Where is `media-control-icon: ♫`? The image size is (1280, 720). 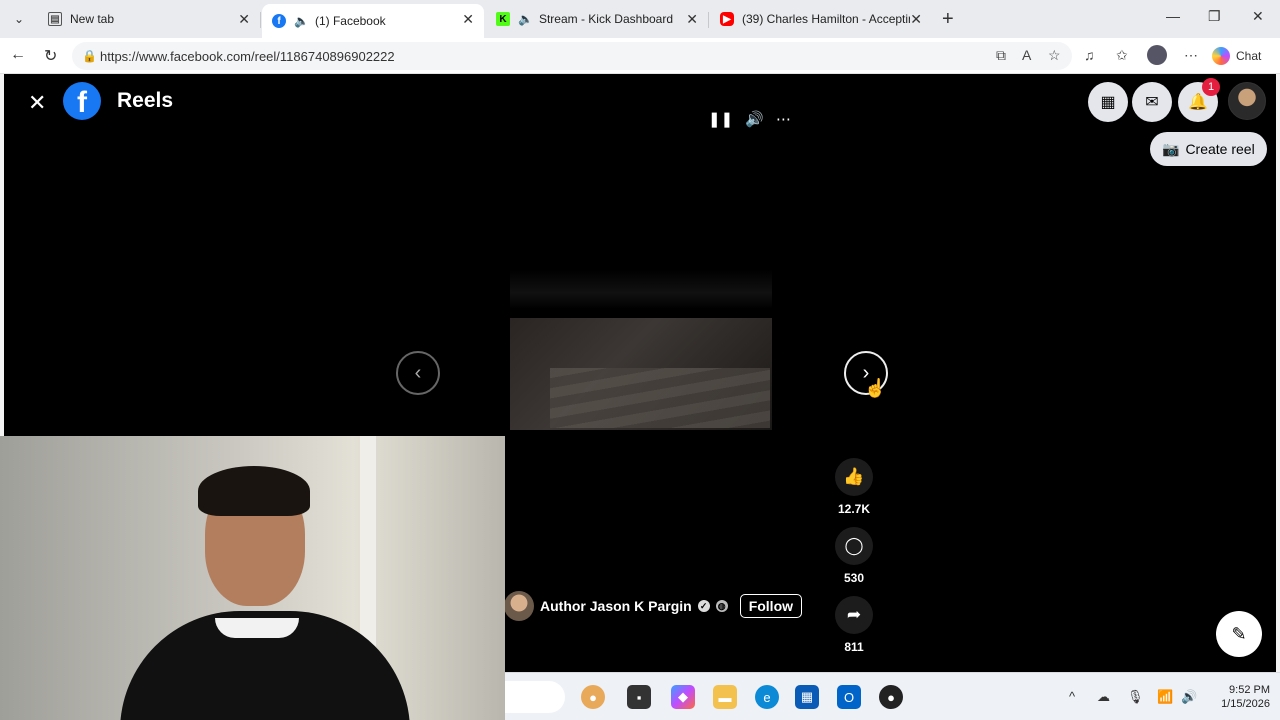 media-control-icon: ♫ is located at coordinates (1089, 55).